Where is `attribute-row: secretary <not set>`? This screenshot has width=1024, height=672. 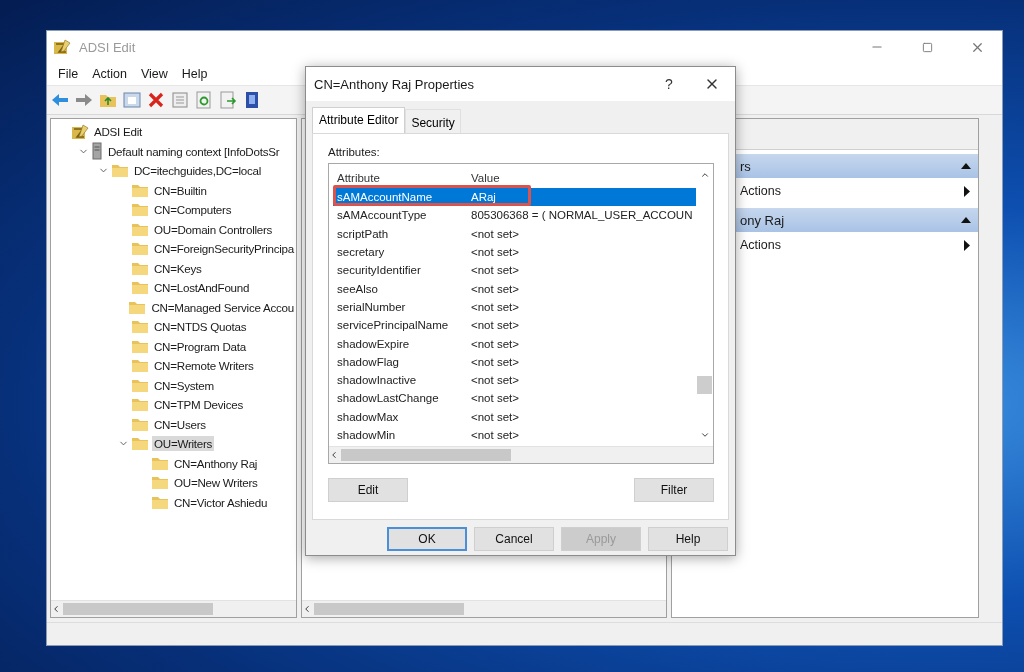
attribute-row: secretary <not set> is located at coordinates (514, 252).